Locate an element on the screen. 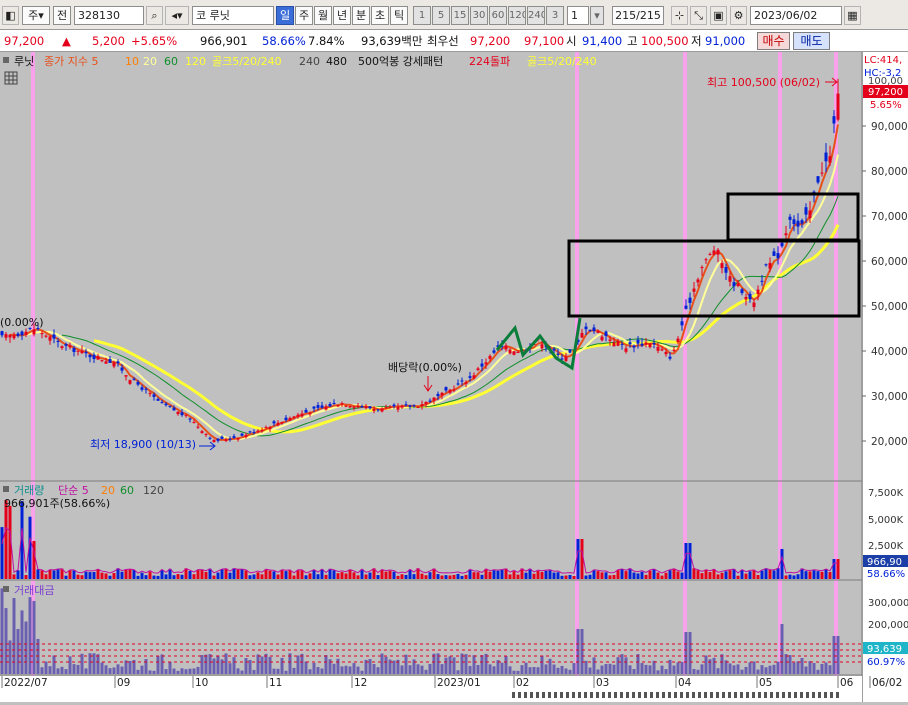 The height and width of the screenshot is (705, 908). interval-tab-3: 30 is located at coordinates (479, 15).